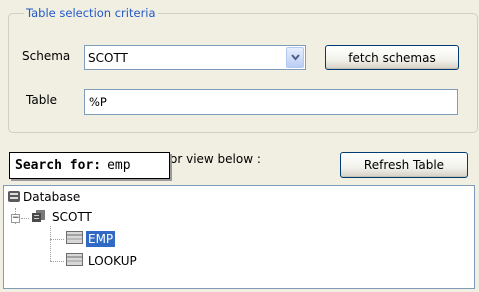  I want to click on collapse-icon: −, so click(15, 218).